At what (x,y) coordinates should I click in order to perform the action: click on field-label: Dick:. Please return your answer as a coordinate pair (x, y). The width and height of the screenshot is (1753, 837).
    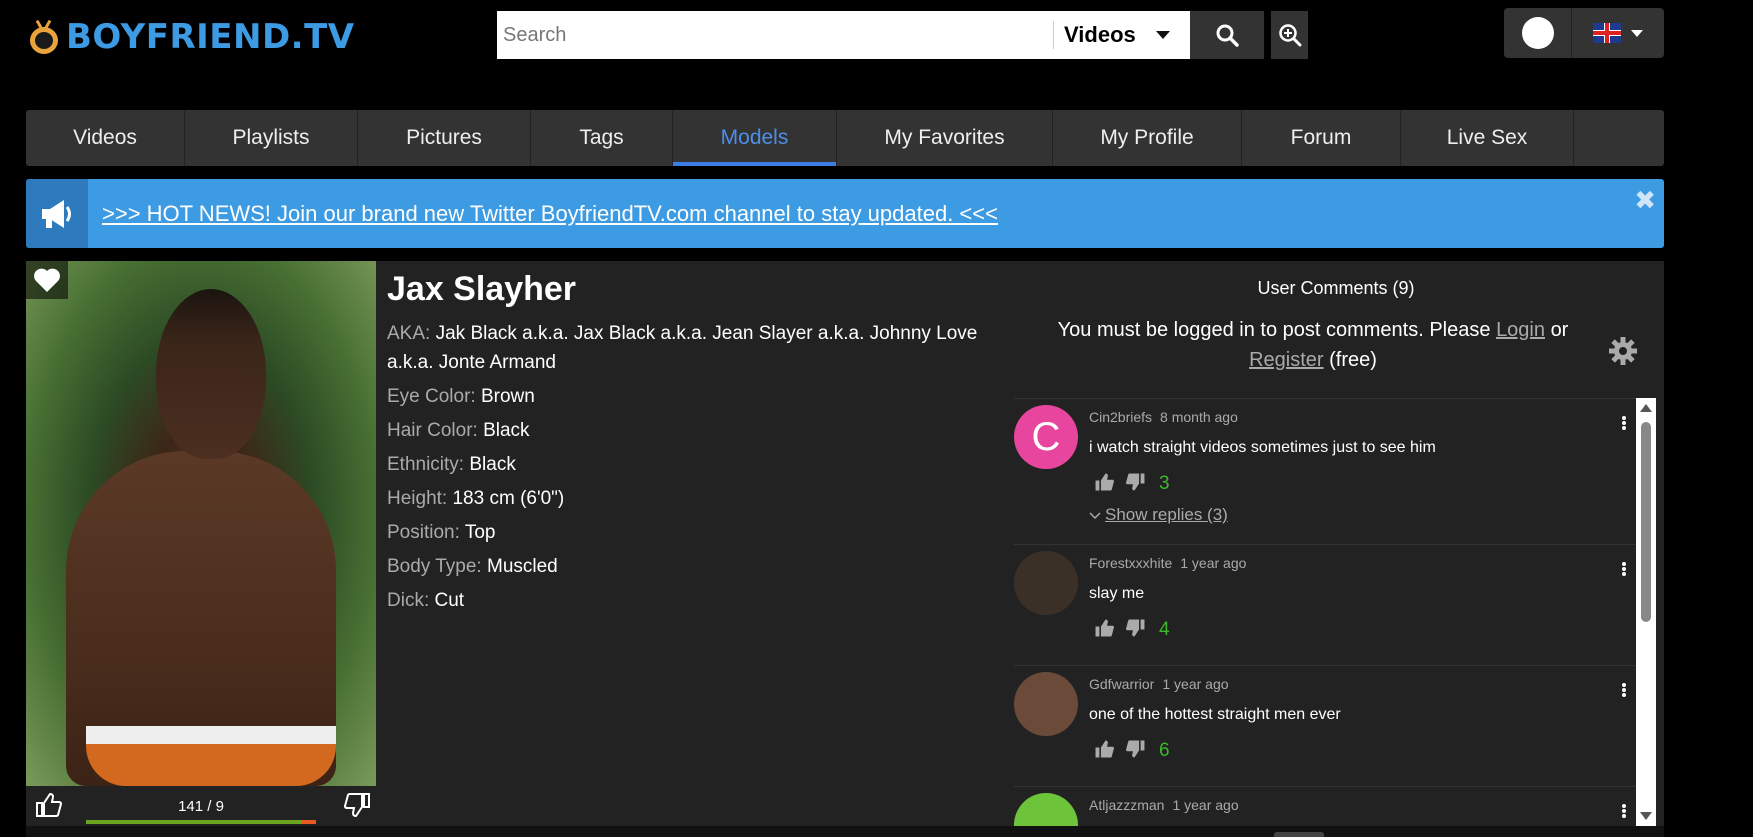
    Looking at the image, I should click on (408, 600).